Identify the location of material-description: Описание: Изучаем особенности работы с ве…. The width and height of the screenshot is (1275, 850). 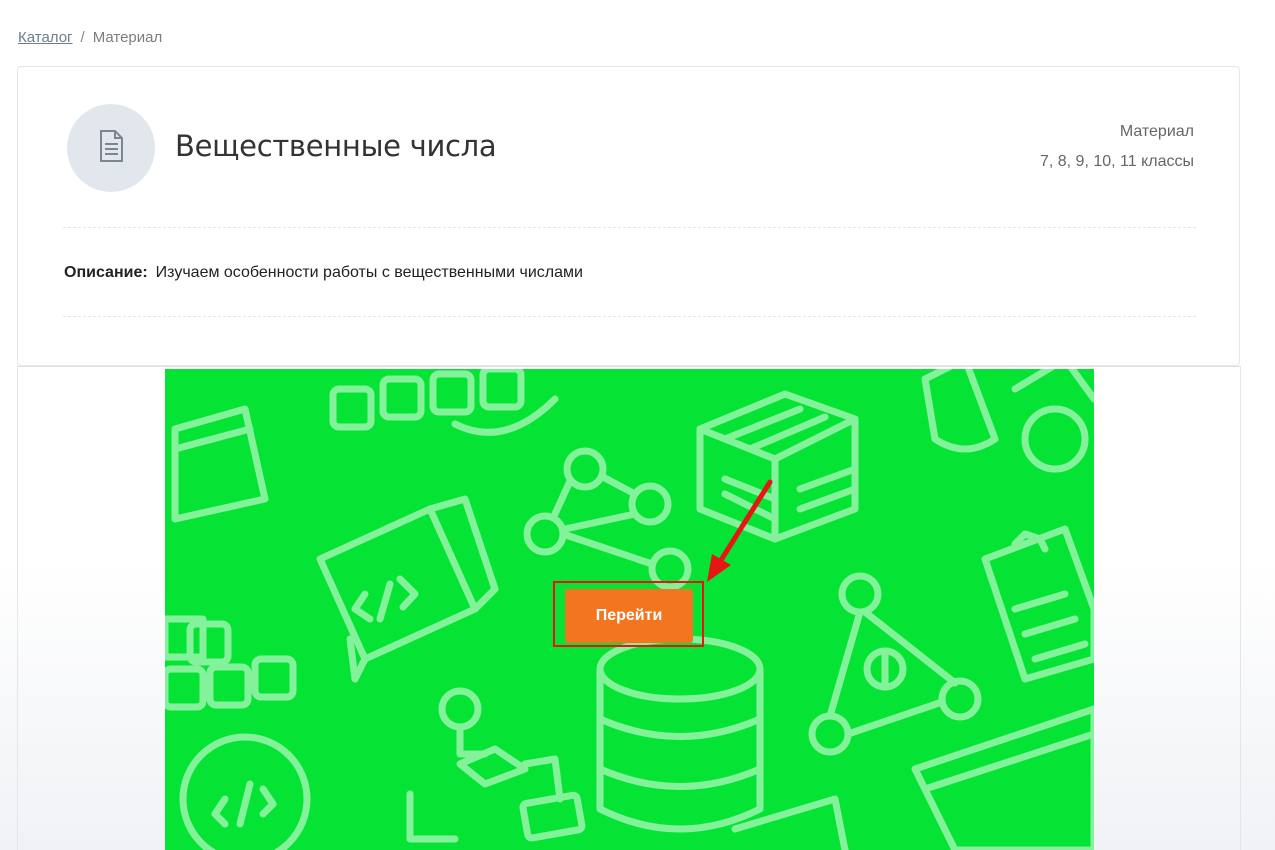
(323, 273).